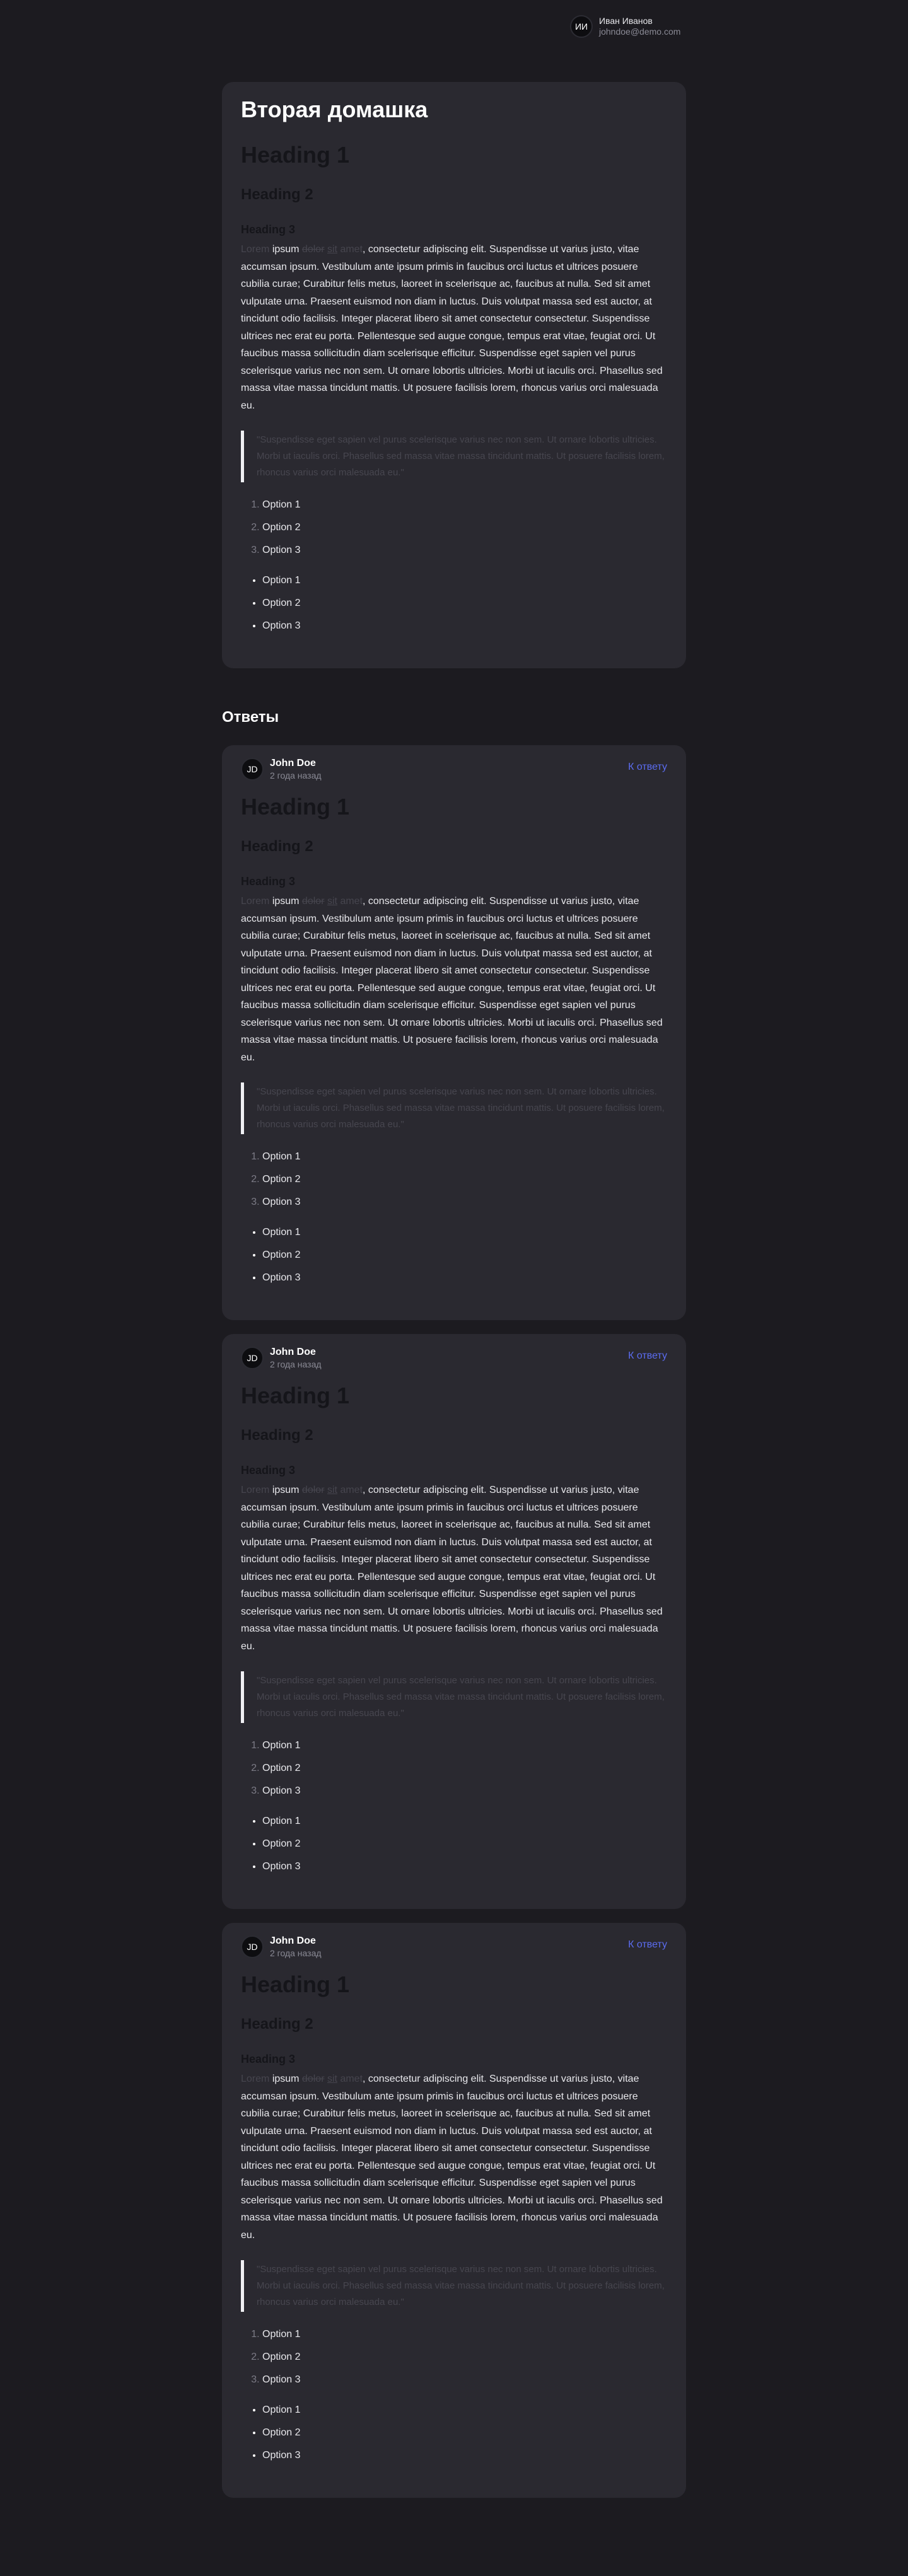 This screenshot has width=908, height=2576. Describe the element at coordinates (334, 109) in the screenshot. I see `homework-title: Вторая домашка` at that location.